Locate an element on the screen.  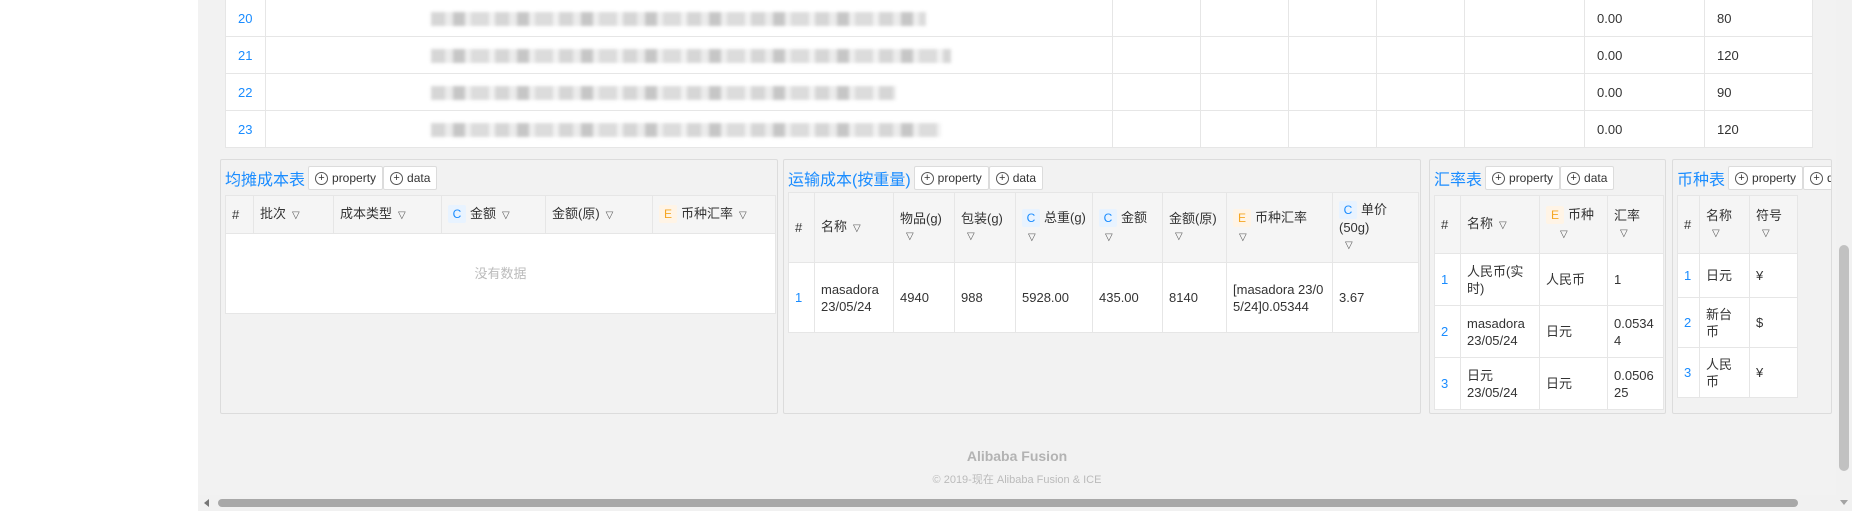
vertical-scrollbar is located at coordinates (1844, 255).